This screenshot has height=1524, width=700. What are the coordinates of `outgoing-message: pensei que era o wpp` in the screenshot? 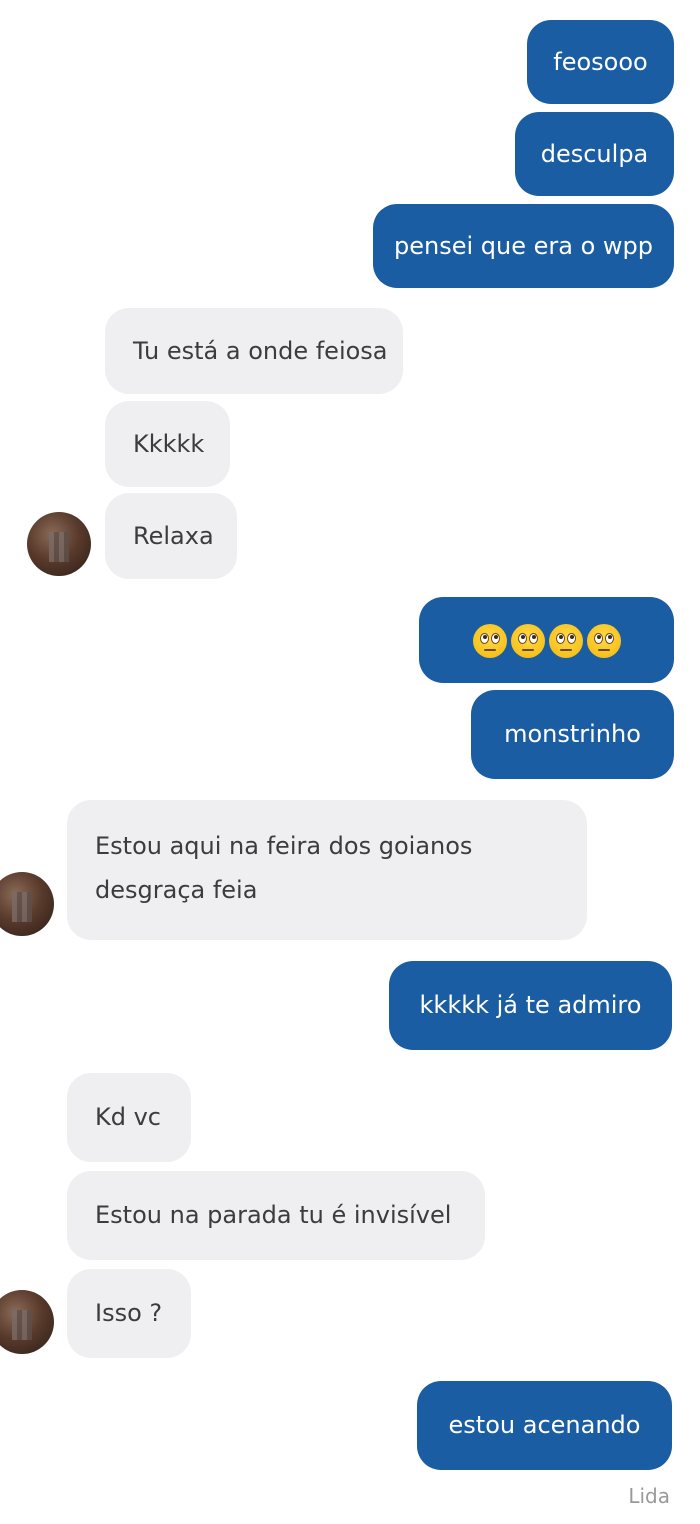 It's located at (523, 246).